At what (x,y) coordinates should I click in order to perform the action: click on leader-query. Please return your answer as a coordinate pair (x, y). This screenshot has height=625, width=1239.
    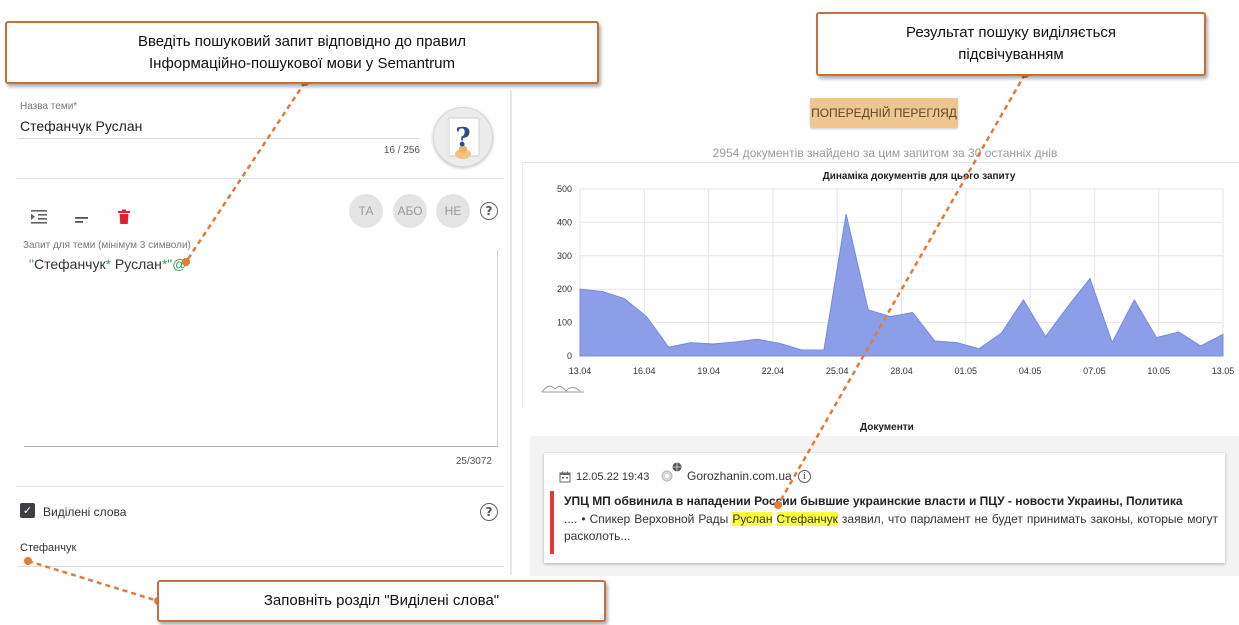
    Looking at the image, I should click on (245, 172).